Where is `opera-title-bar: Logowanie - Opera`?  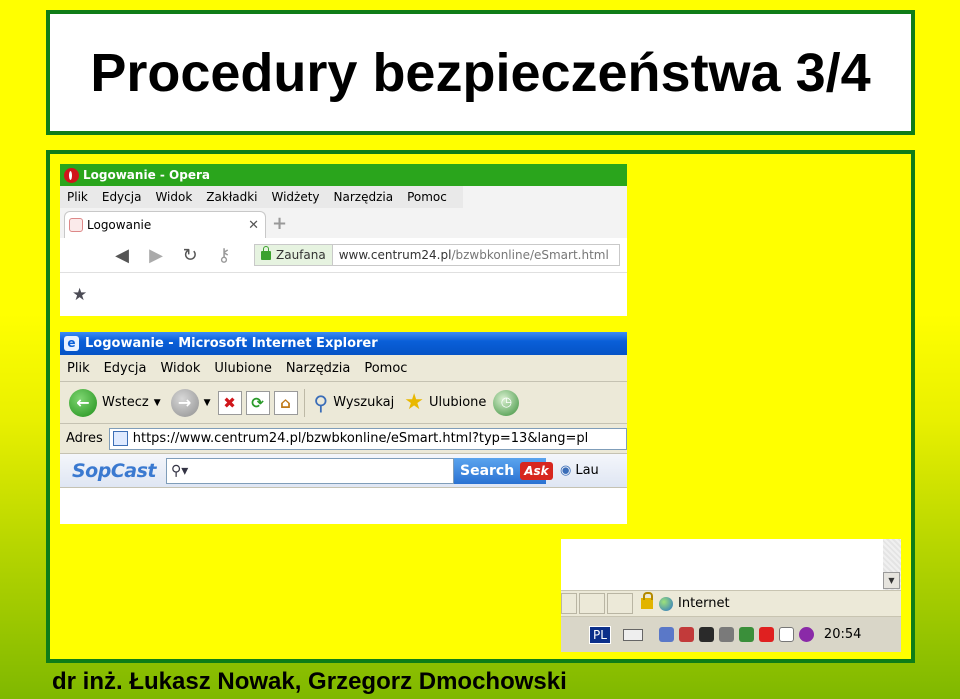 opera-title-bar: Logowanie - Opera is located at coordinates (343, 175).